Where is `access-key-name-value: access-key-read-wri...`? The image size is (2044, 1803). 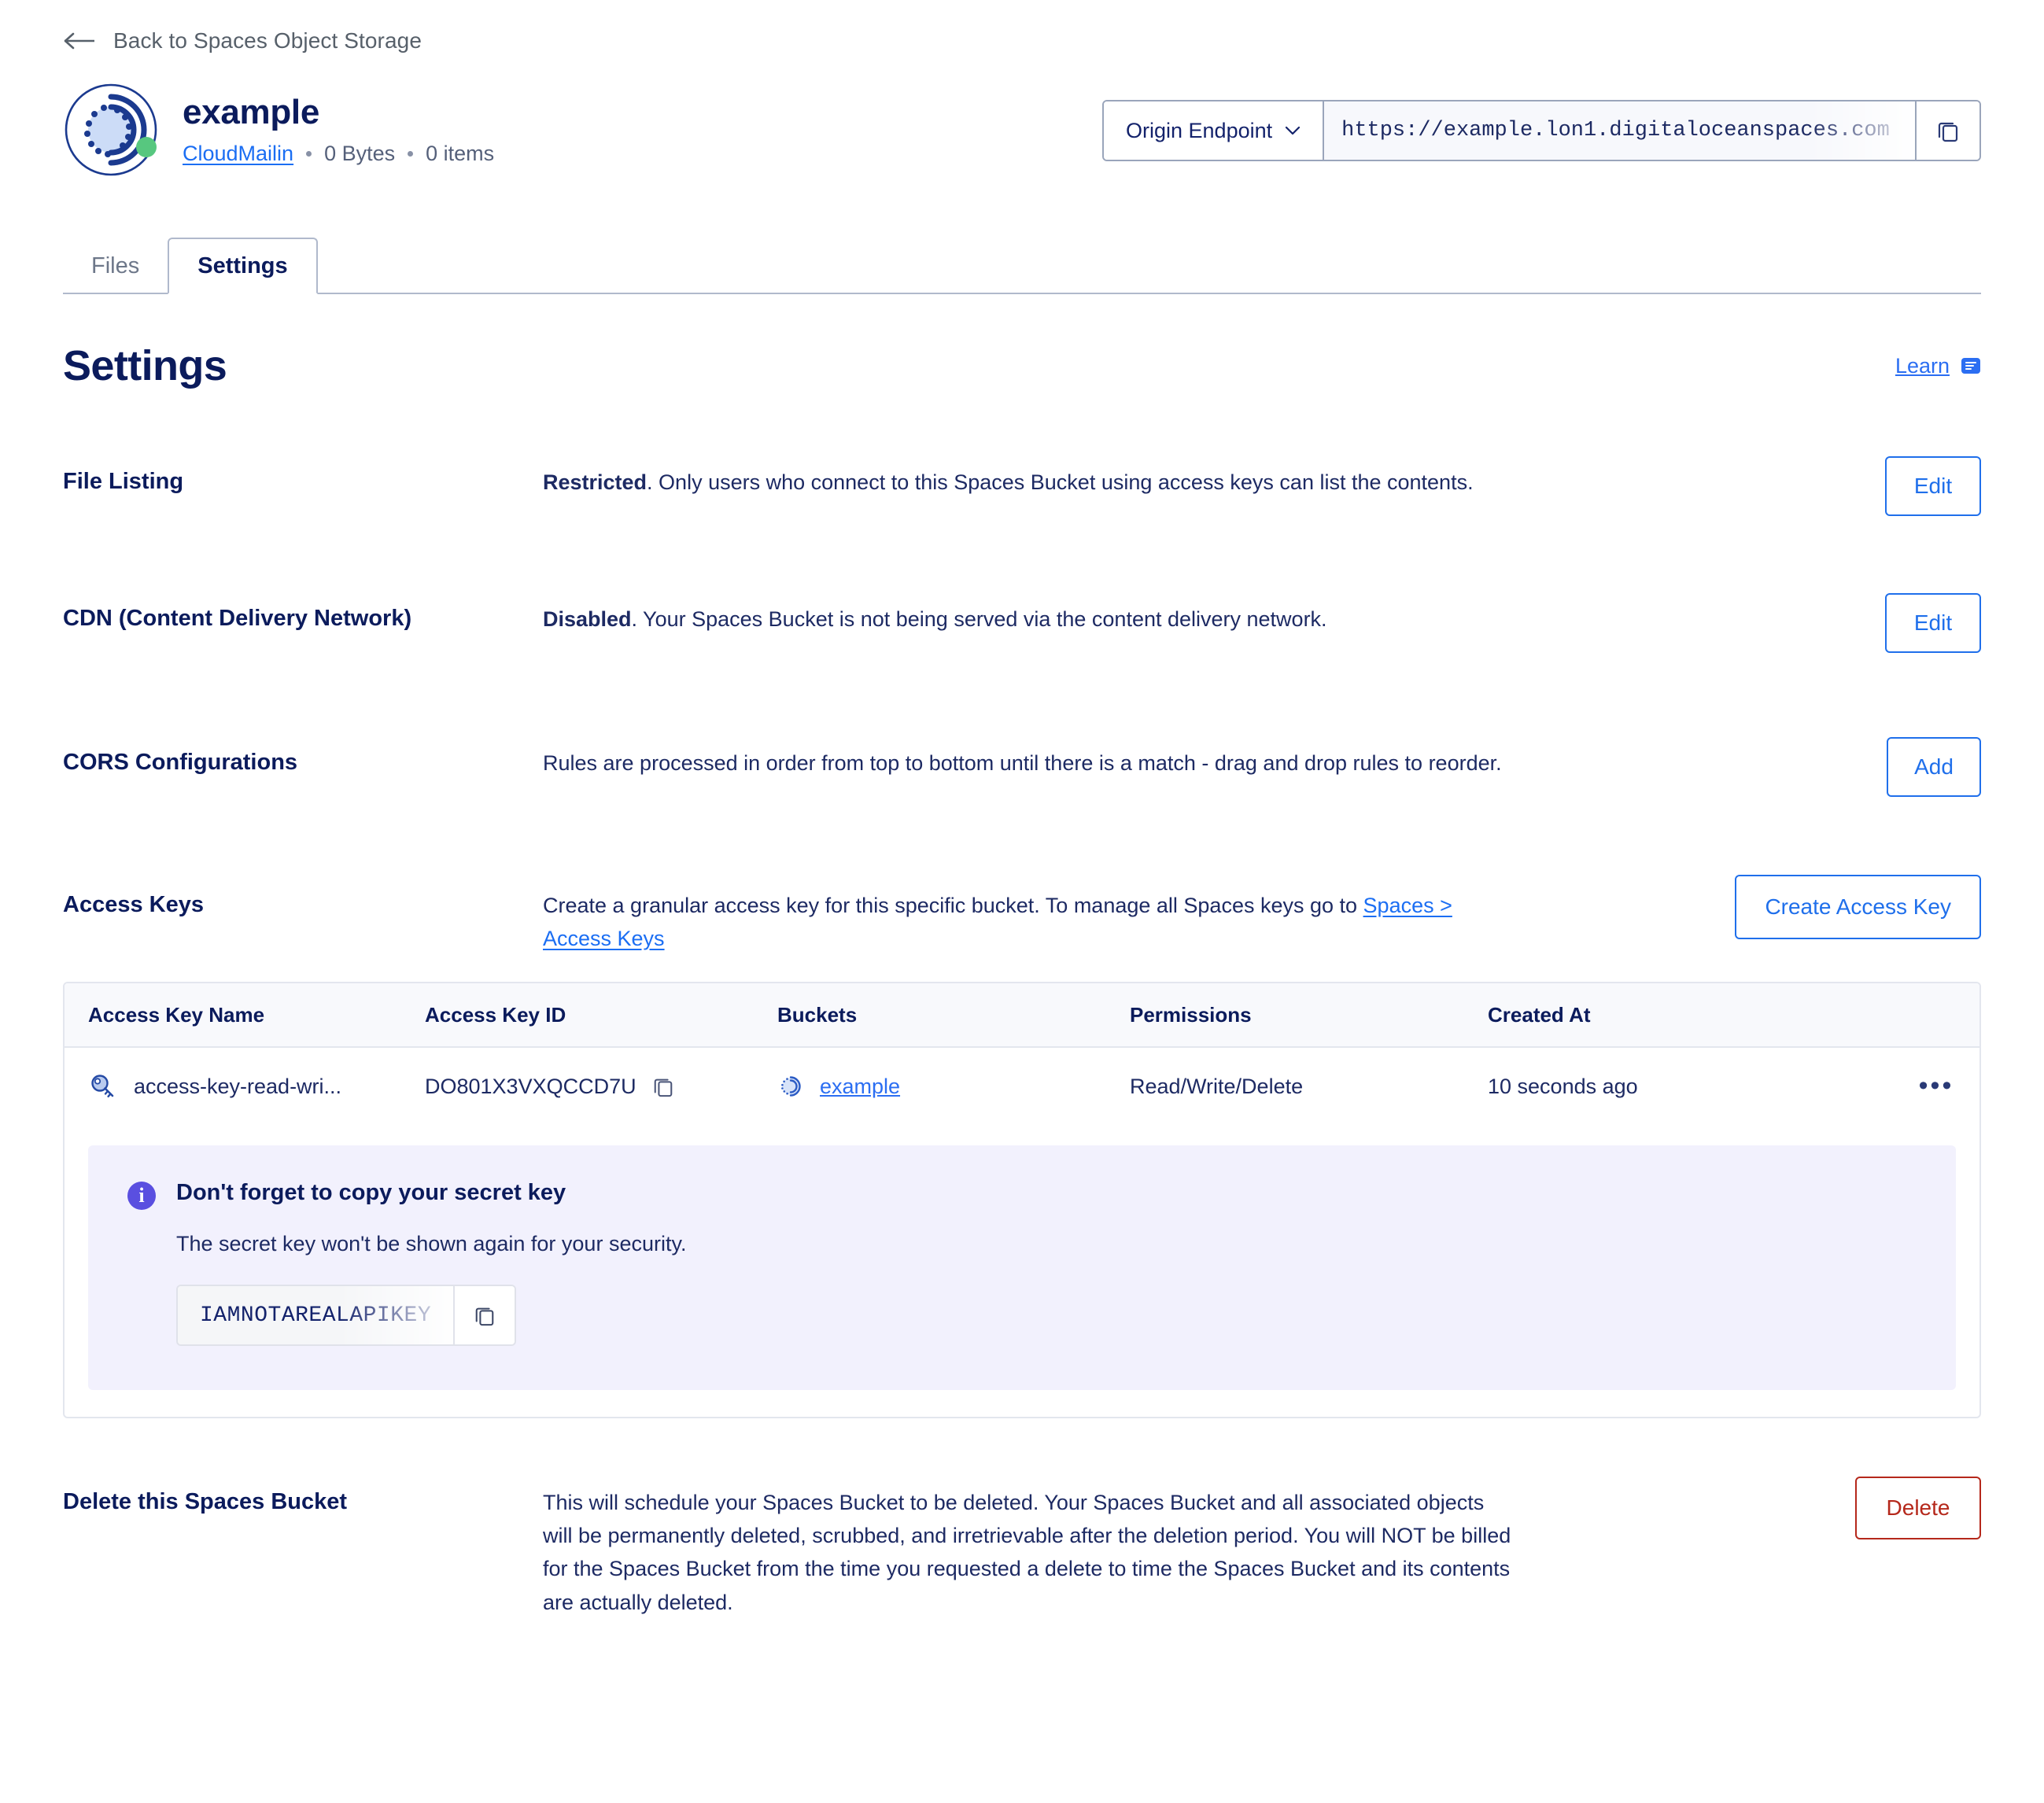
access-key-name-value: access-key-read-wri... is located at coordinates (238, 1086).